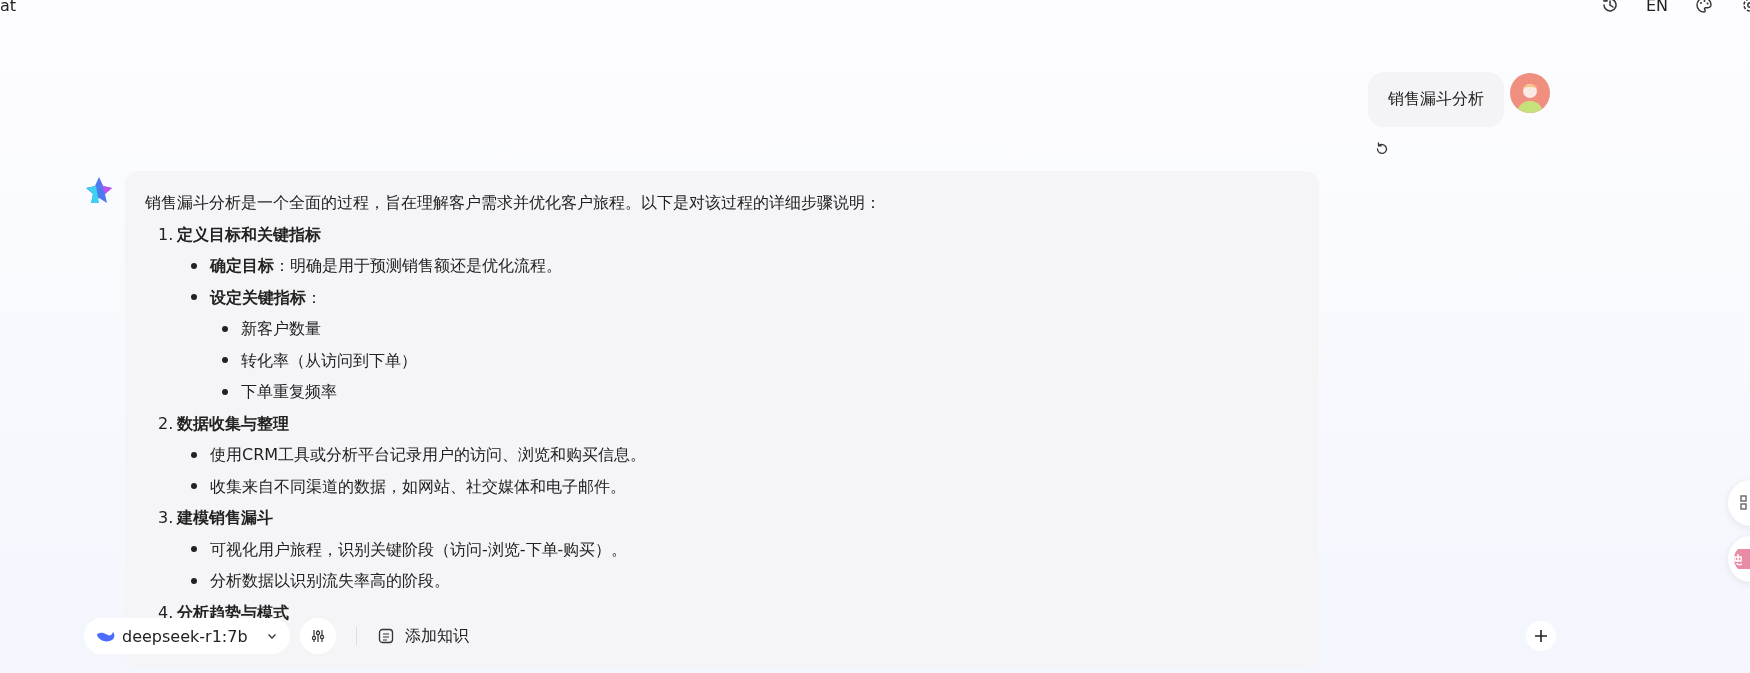 This screenshot has height=673, width=1750. What do you see at coordinates (1382, 149) in the screenshot?
I see `refresh-icon` at bounding box center [1382, 149].